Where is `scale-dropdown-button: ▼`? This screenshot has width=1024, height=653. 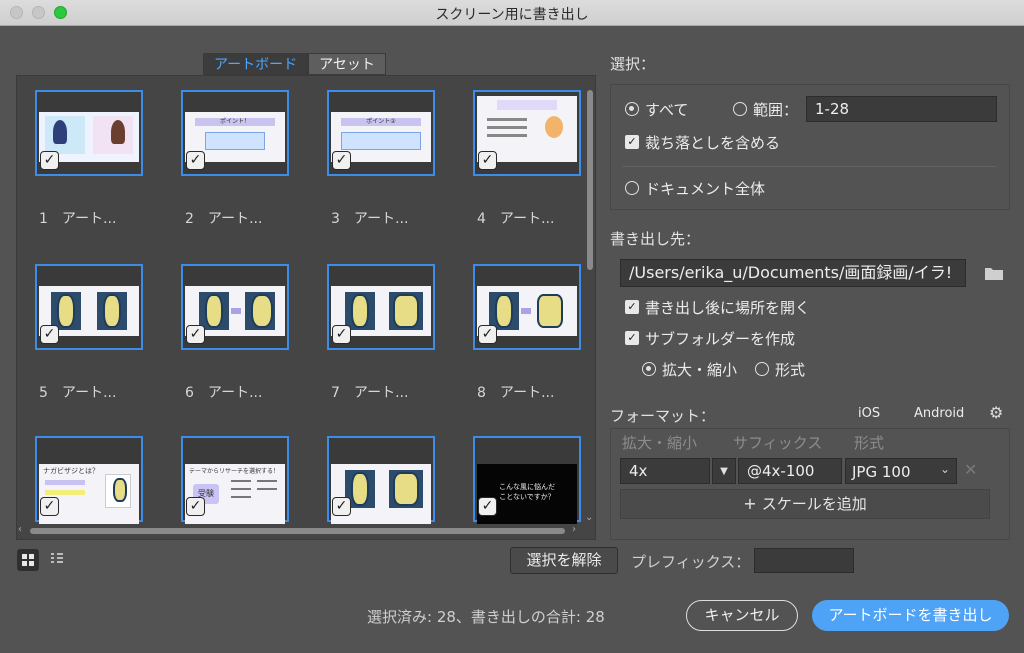 scale-dropdown-button: ▼ is located at coordinates (724, 471).